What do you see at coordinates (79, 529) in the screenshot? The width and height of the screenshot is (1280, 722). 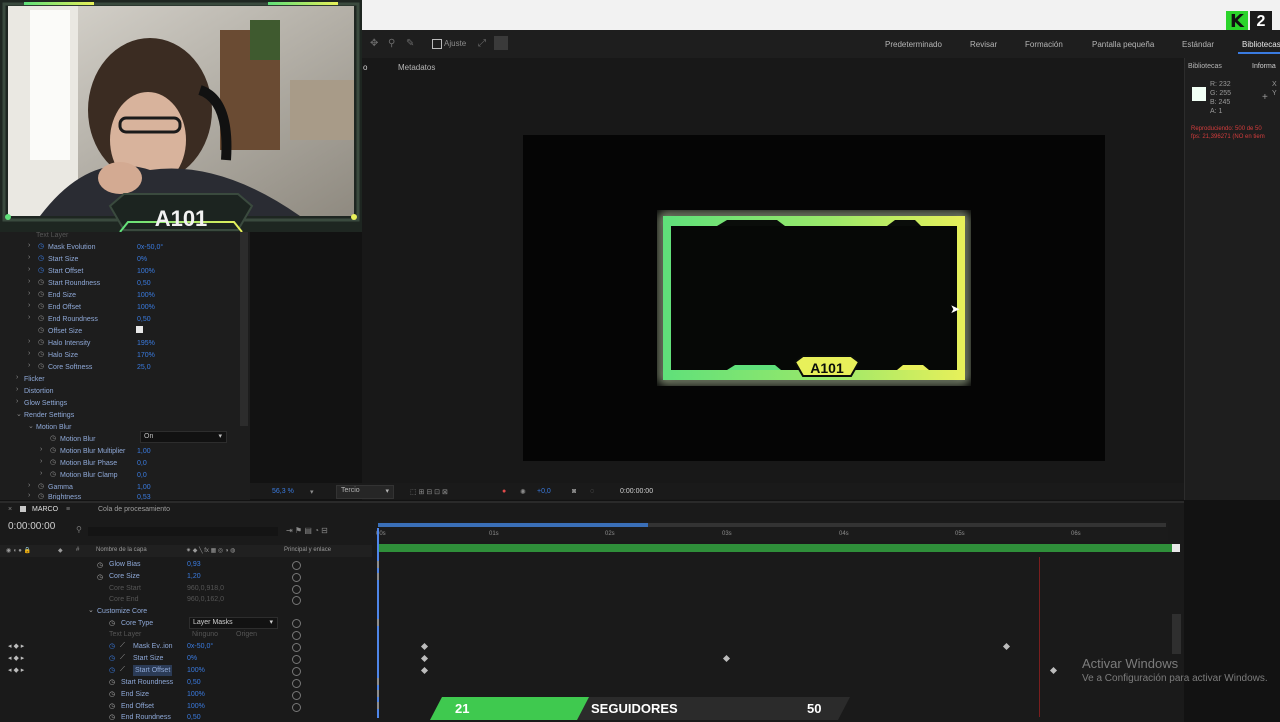 I see `search-icon: ⚲` at bounding box center [79, 529].